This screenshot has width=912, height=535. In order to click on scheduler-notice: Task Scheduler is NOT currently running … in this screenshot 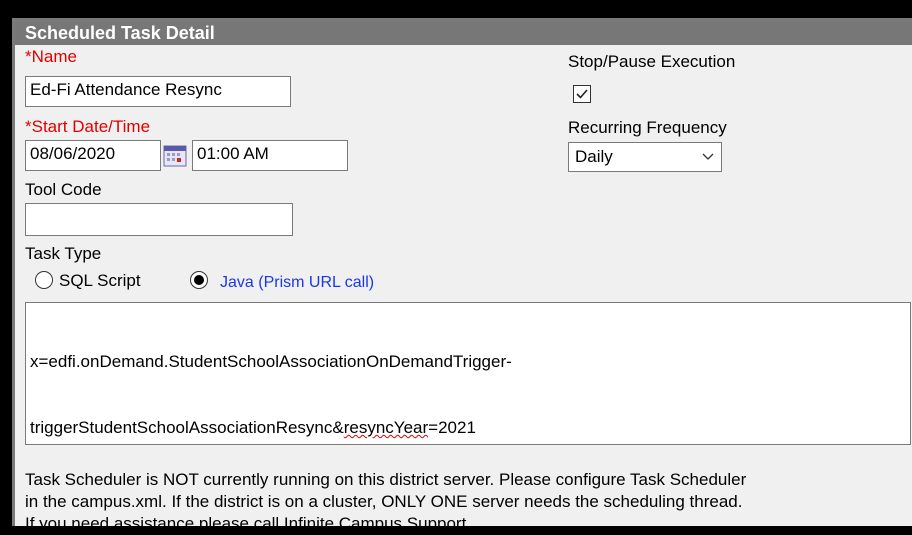, I will do `click(467, 502)`.